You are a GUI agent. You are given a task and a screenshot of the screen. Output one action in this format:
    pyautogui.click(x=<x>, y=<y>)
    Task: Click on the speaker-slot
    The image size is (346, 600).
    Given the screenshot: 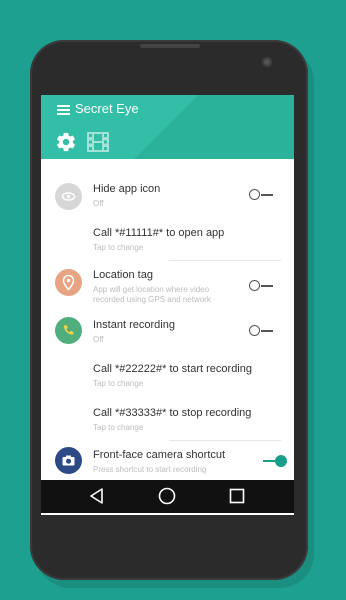 What is the action you would take?
    pyautogui.click(x=170, y=46)
    